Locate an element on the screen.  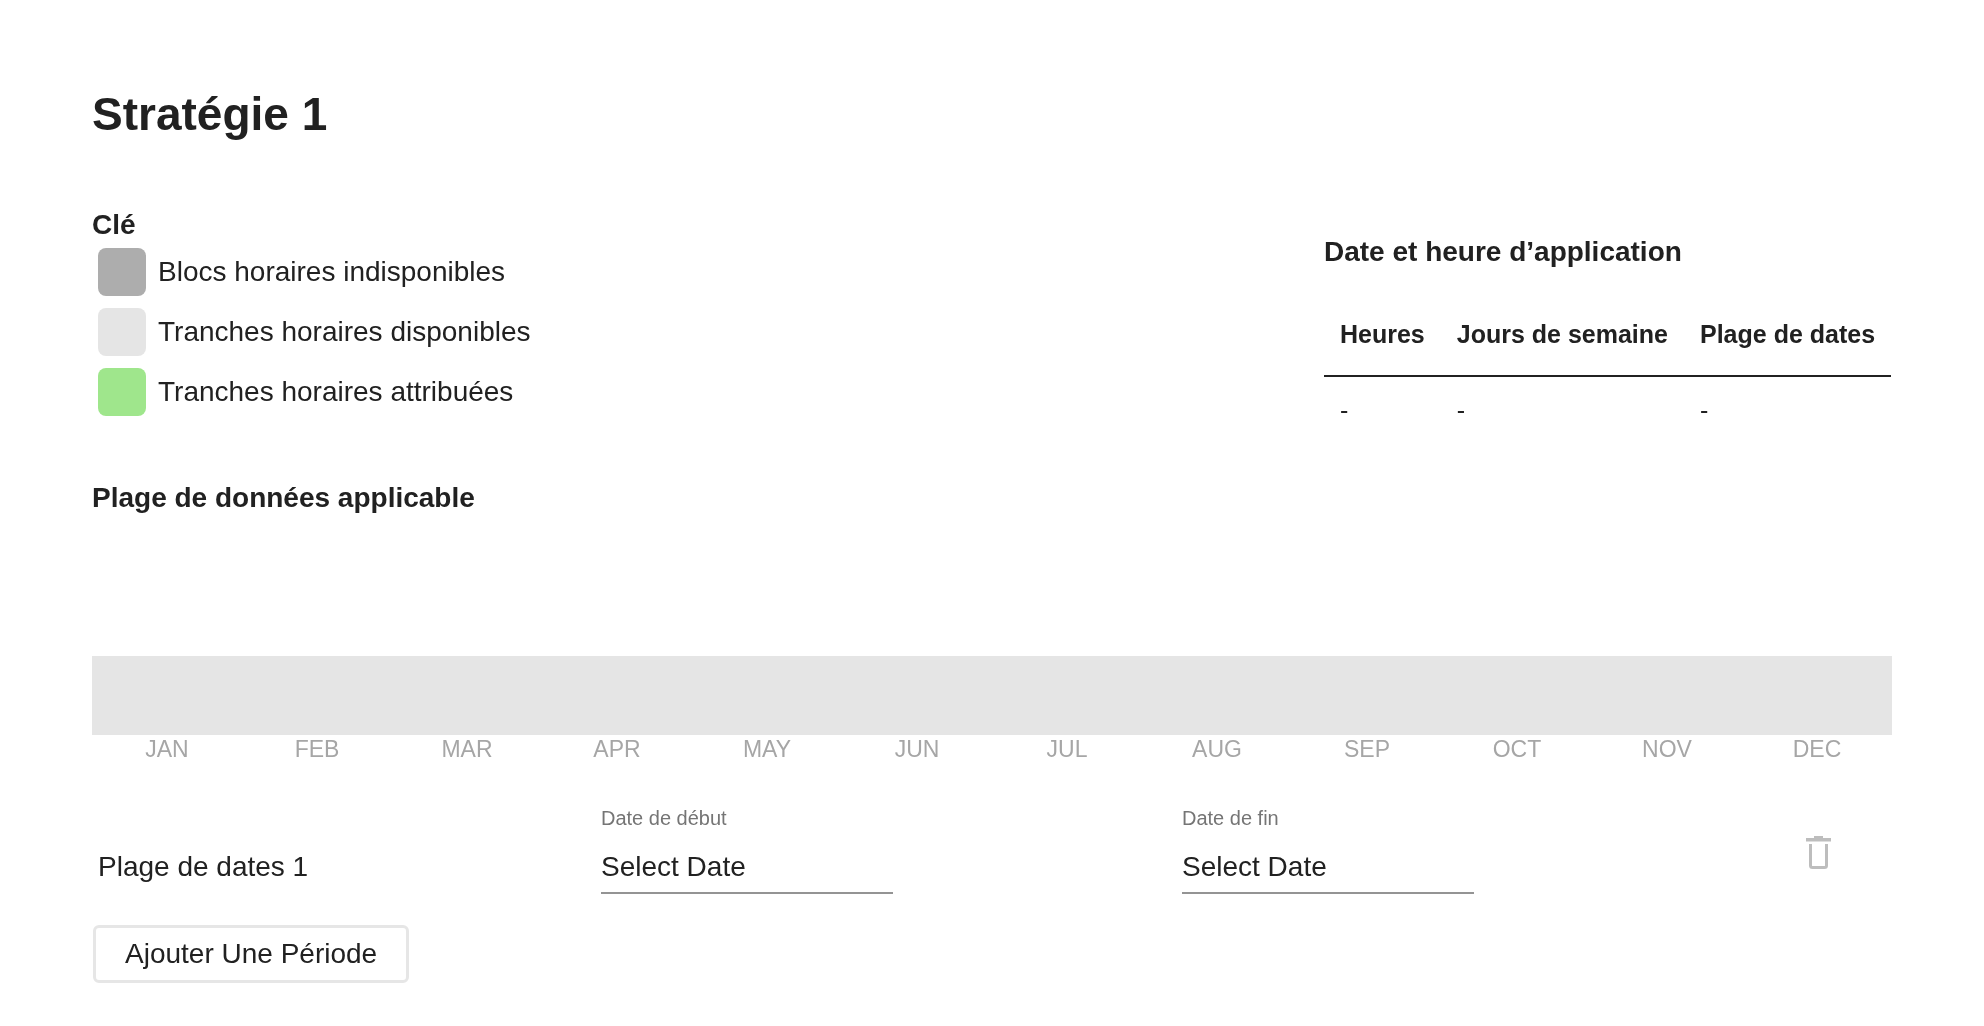
month-label: APR is located at coordinates (617, 749).